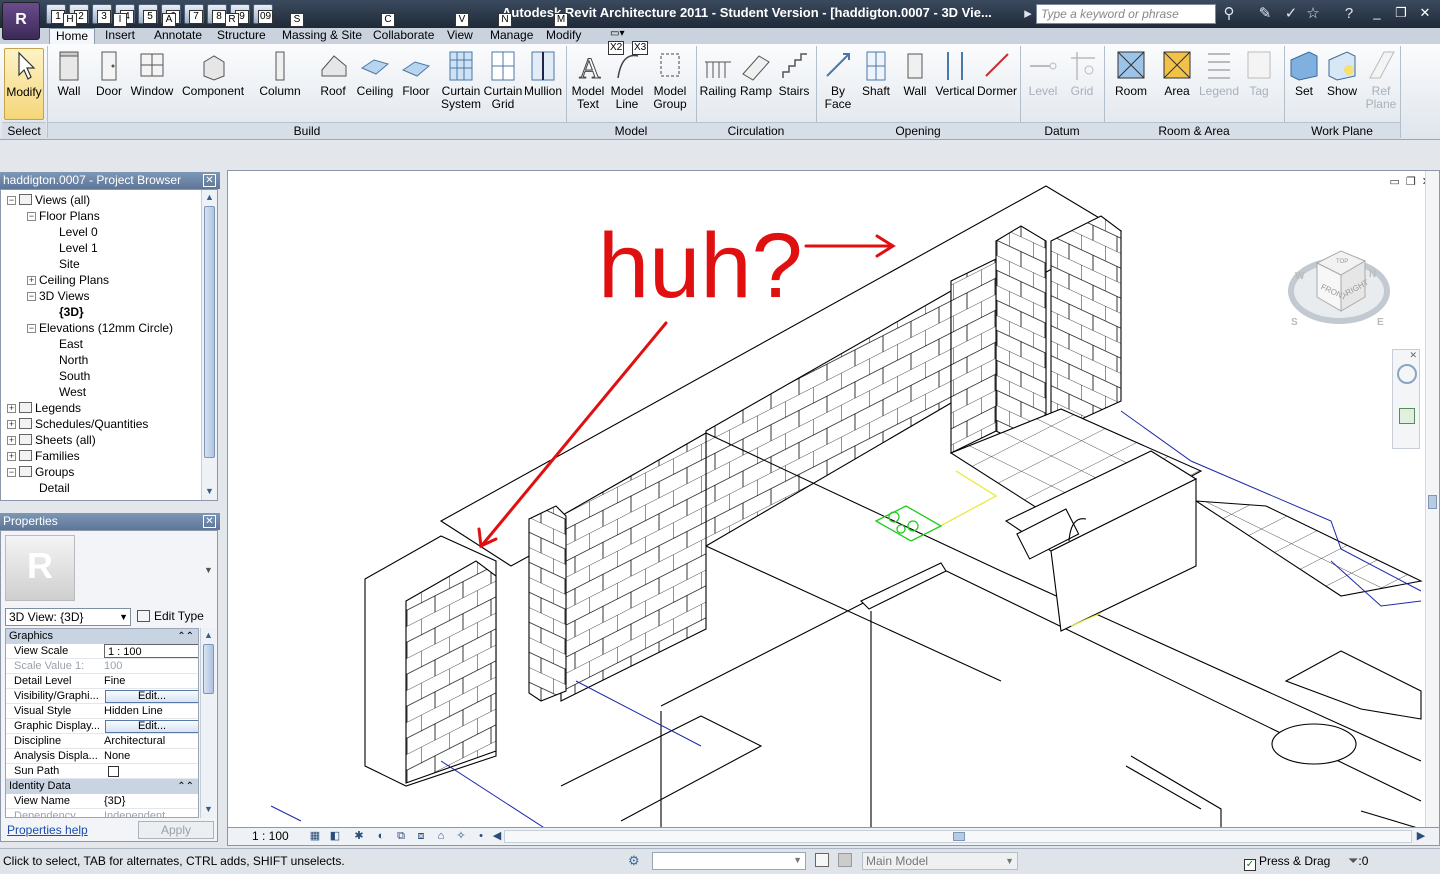 This screenshot has height=874, width=1440. Describe the element at coordinates (481, 836) in the screenshot. I see `reveal-hidden-icon: •` at that location.